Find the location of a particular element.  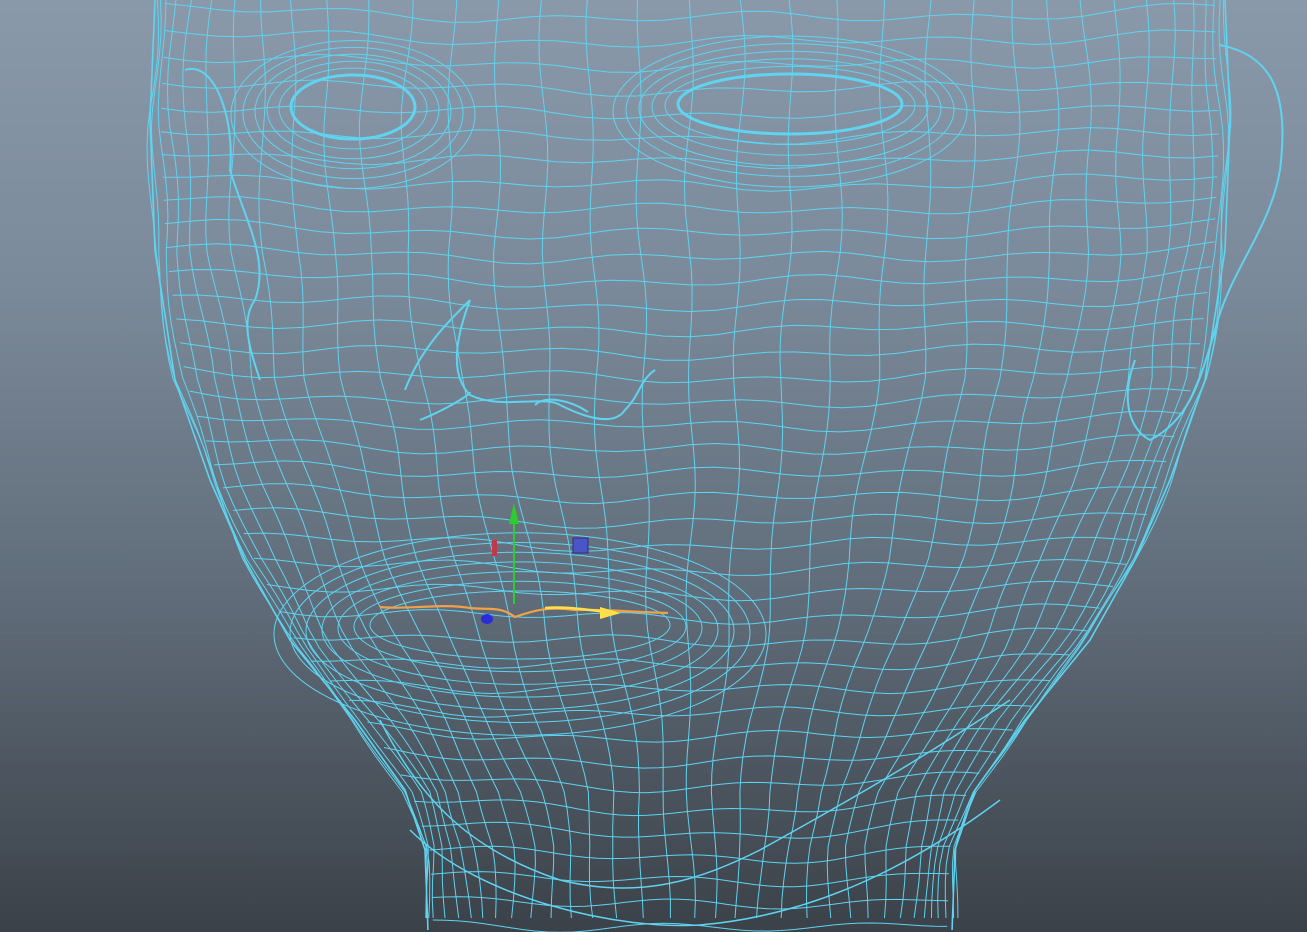

lip-curve is located at coordinates (524, 612).